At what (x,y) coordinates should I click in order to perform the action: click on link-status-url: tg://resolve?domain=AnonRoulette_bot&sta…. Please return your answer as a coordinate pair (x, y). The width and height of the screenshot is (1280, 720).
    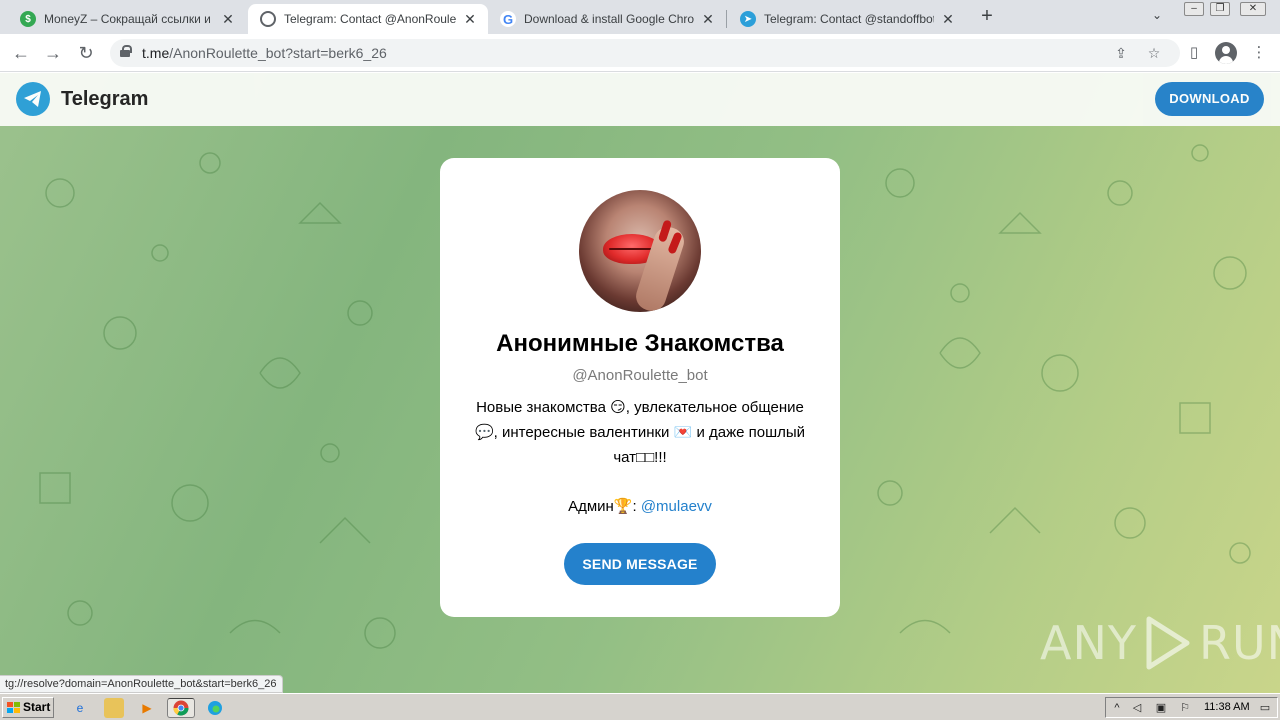
    Looking at the image, I should click on (141, 684).